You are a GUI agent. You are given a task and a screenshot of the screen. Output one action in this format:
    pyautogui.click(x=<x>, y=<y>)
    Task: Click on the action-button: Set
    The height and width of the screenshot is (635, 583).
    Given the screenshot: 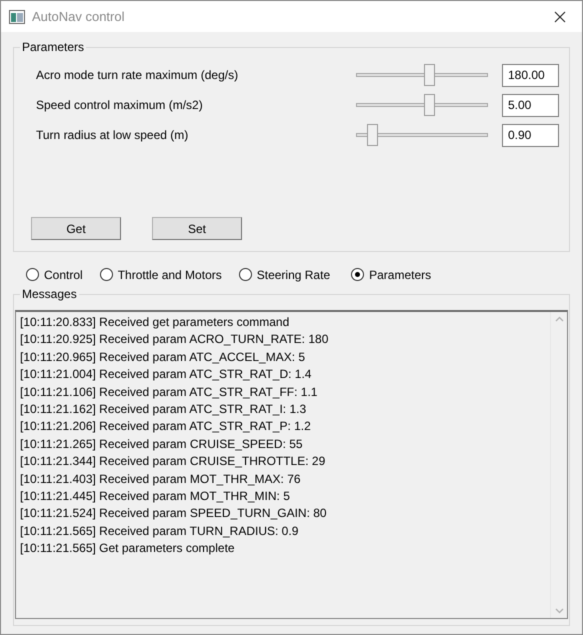 What is the action you would take?
    pyautogui.click(x=197, y=228)
    